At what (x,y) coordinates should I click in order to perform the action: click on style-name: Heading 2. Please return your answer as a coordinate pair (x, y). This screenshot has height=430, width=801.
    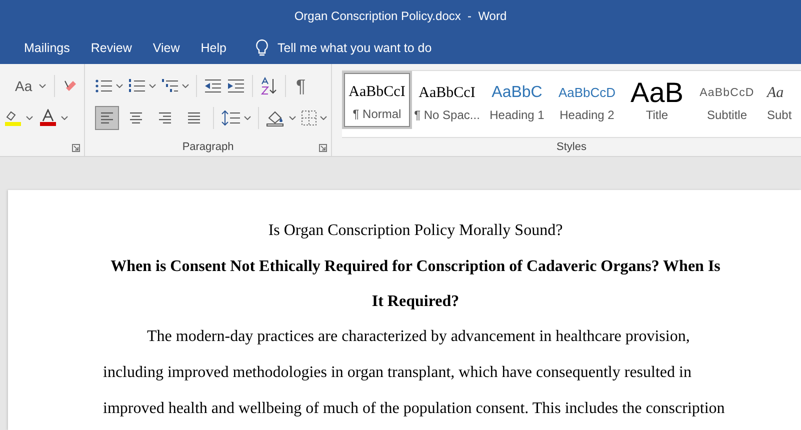
    Looking at the image, I should click on (587, 115).